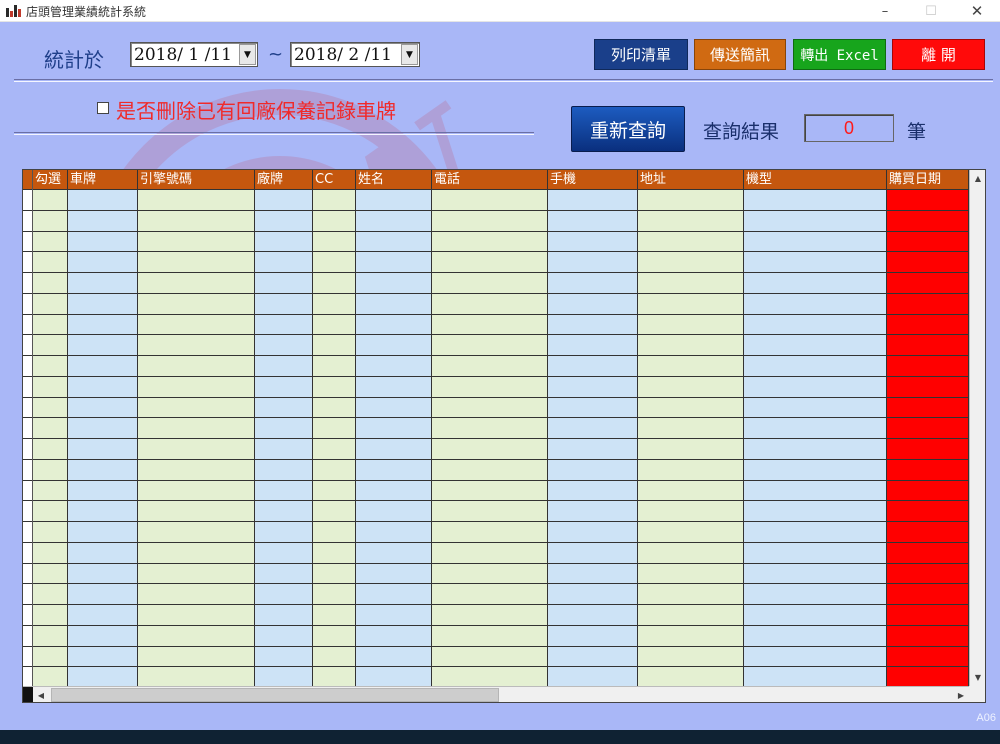  Describe the element at coordinates (961, 694) in the screenshot. I see `scroll-right-arrow-icon: ▶` at that location.